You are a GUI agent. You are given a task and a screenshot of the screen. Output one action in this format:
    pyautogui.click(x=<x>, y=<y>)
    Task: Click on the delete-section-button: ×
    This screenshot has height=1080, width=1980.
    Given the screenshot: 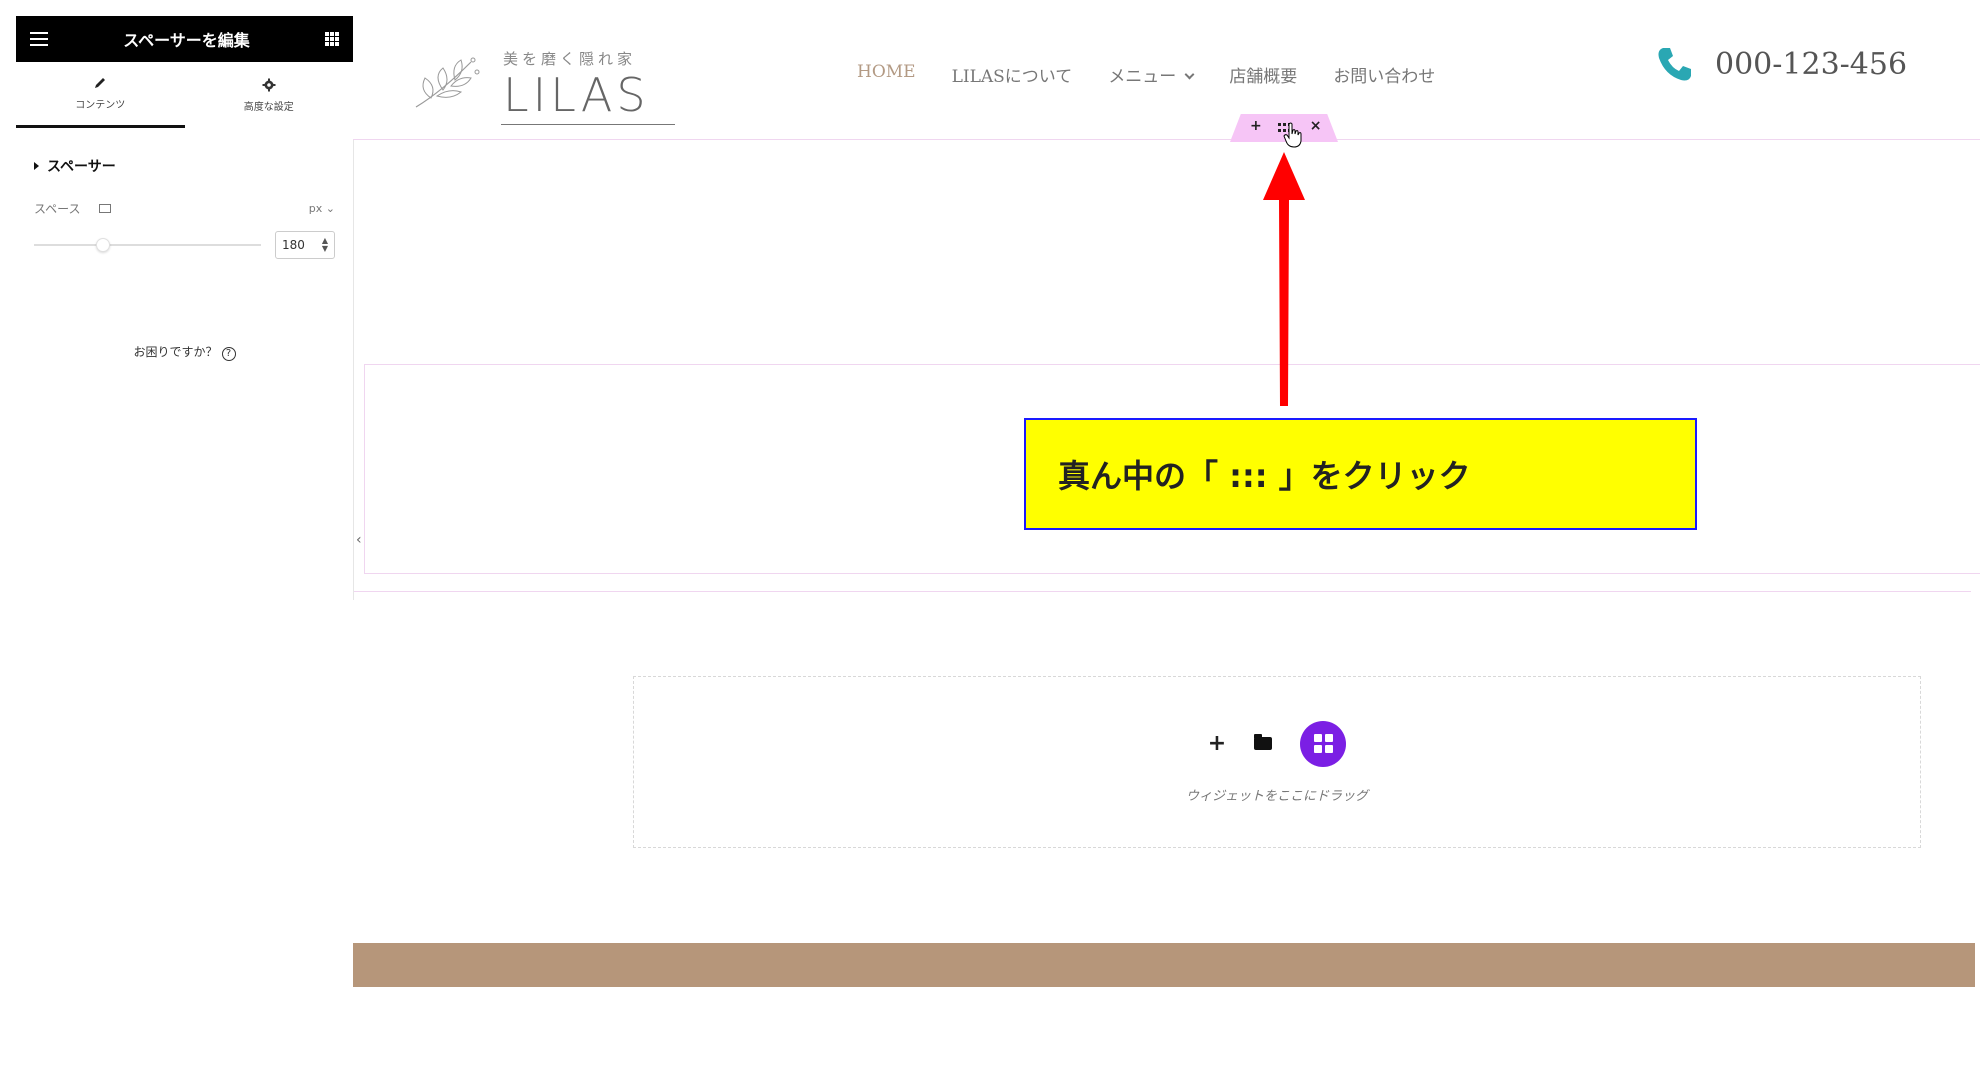 What is the action you would take?
    pyautogui.click(x=1316, y=126)
    